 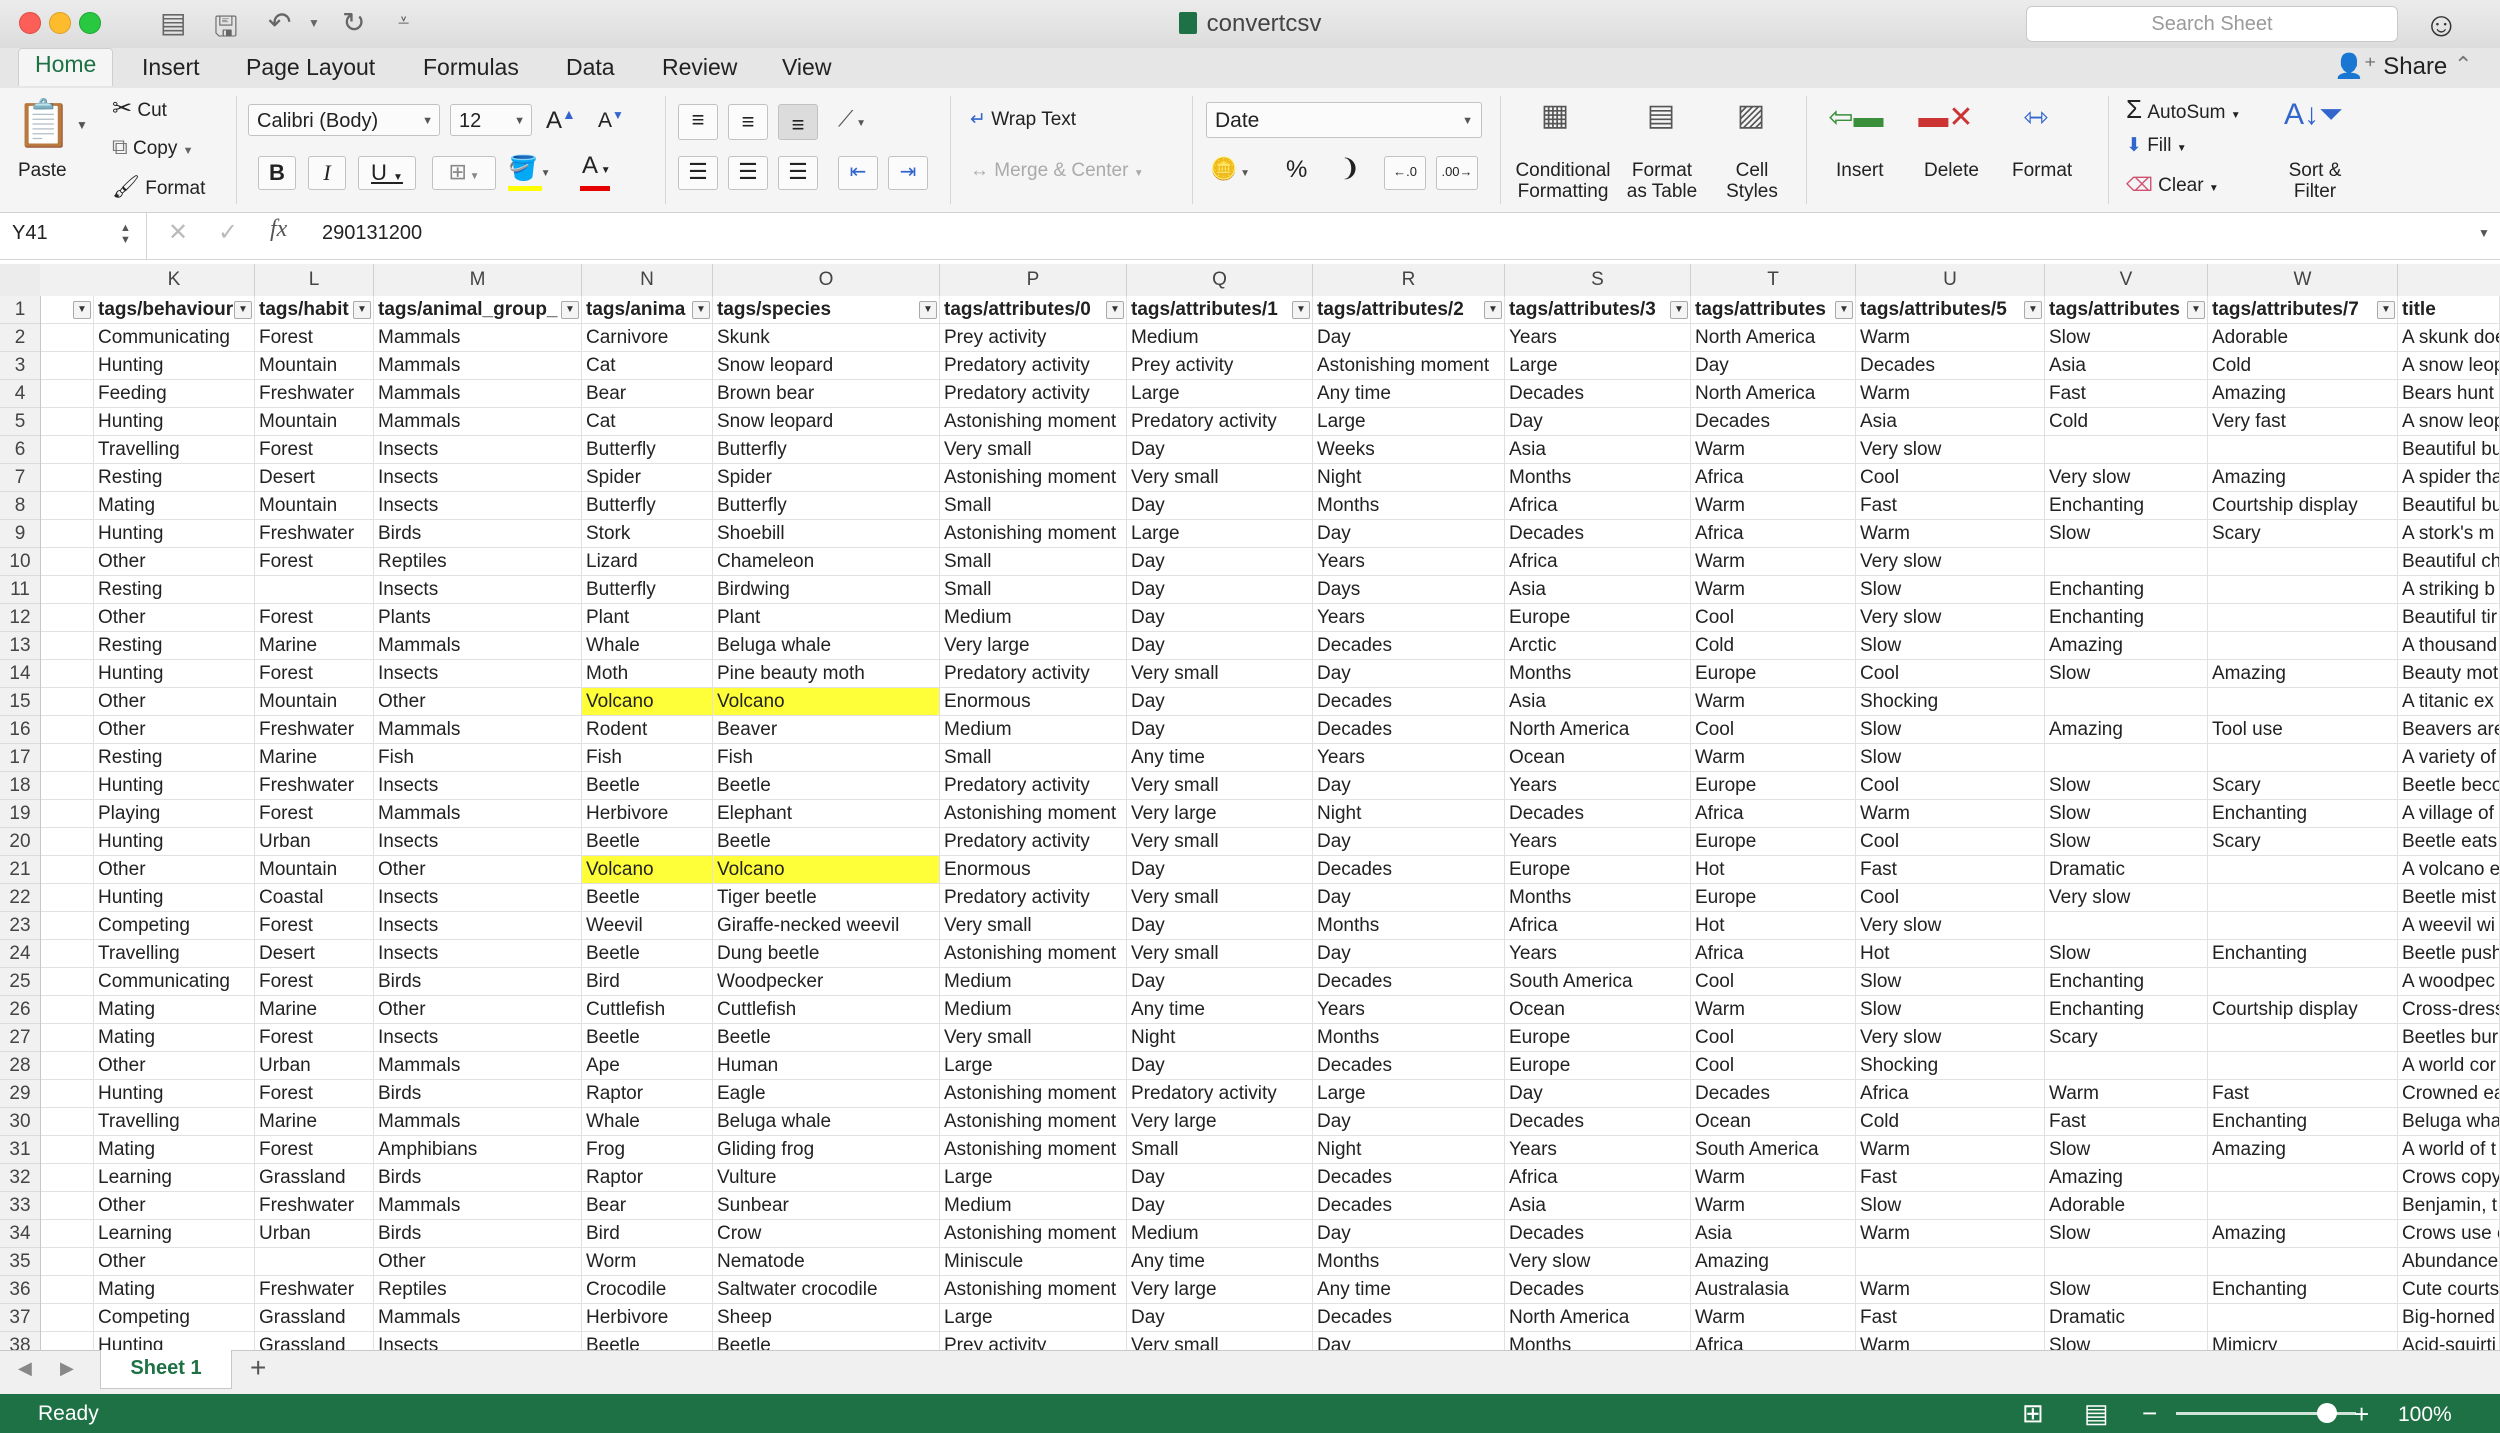 What do you see at coordinates (174, 1150) in the screenshot?
I see `table-cell: Mating` at bounding box center [174, 1150].